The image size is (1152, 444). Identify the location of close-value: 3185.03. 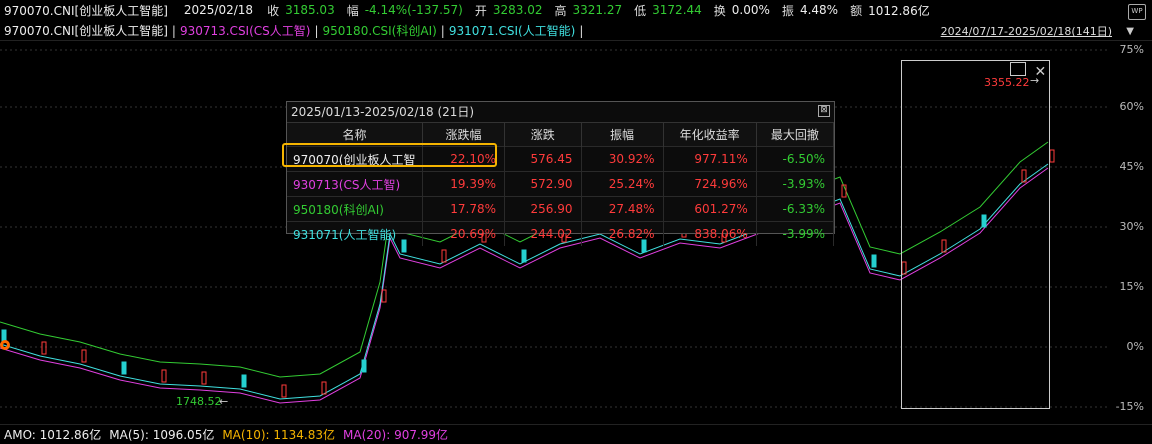
(310, 10).